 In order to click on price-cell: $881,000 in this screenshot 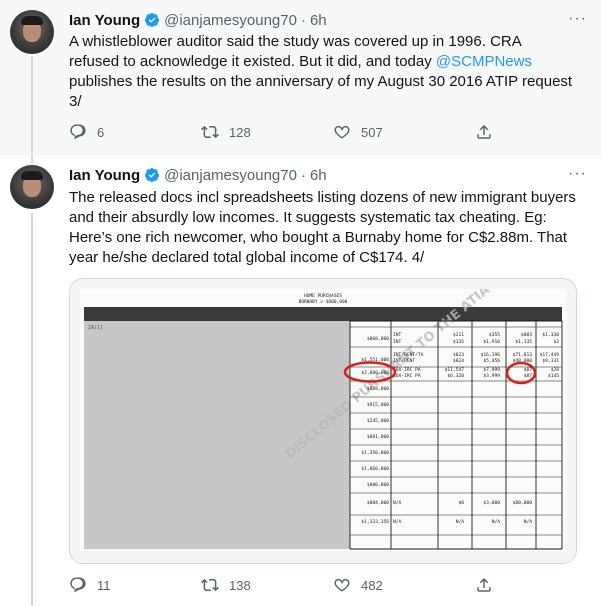, I will do `click(378, 437)`.